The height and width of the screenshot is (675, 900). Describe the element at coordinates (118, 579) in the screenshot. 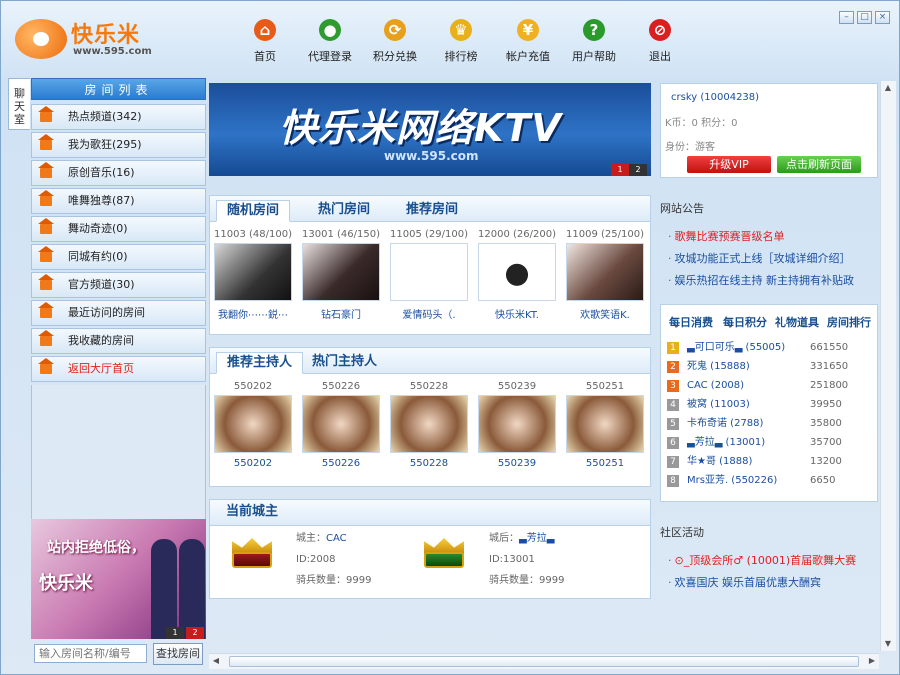

I see `sidebar-ad-banner: 站内拒绝低俗， 快乐米 1 2` at that location.